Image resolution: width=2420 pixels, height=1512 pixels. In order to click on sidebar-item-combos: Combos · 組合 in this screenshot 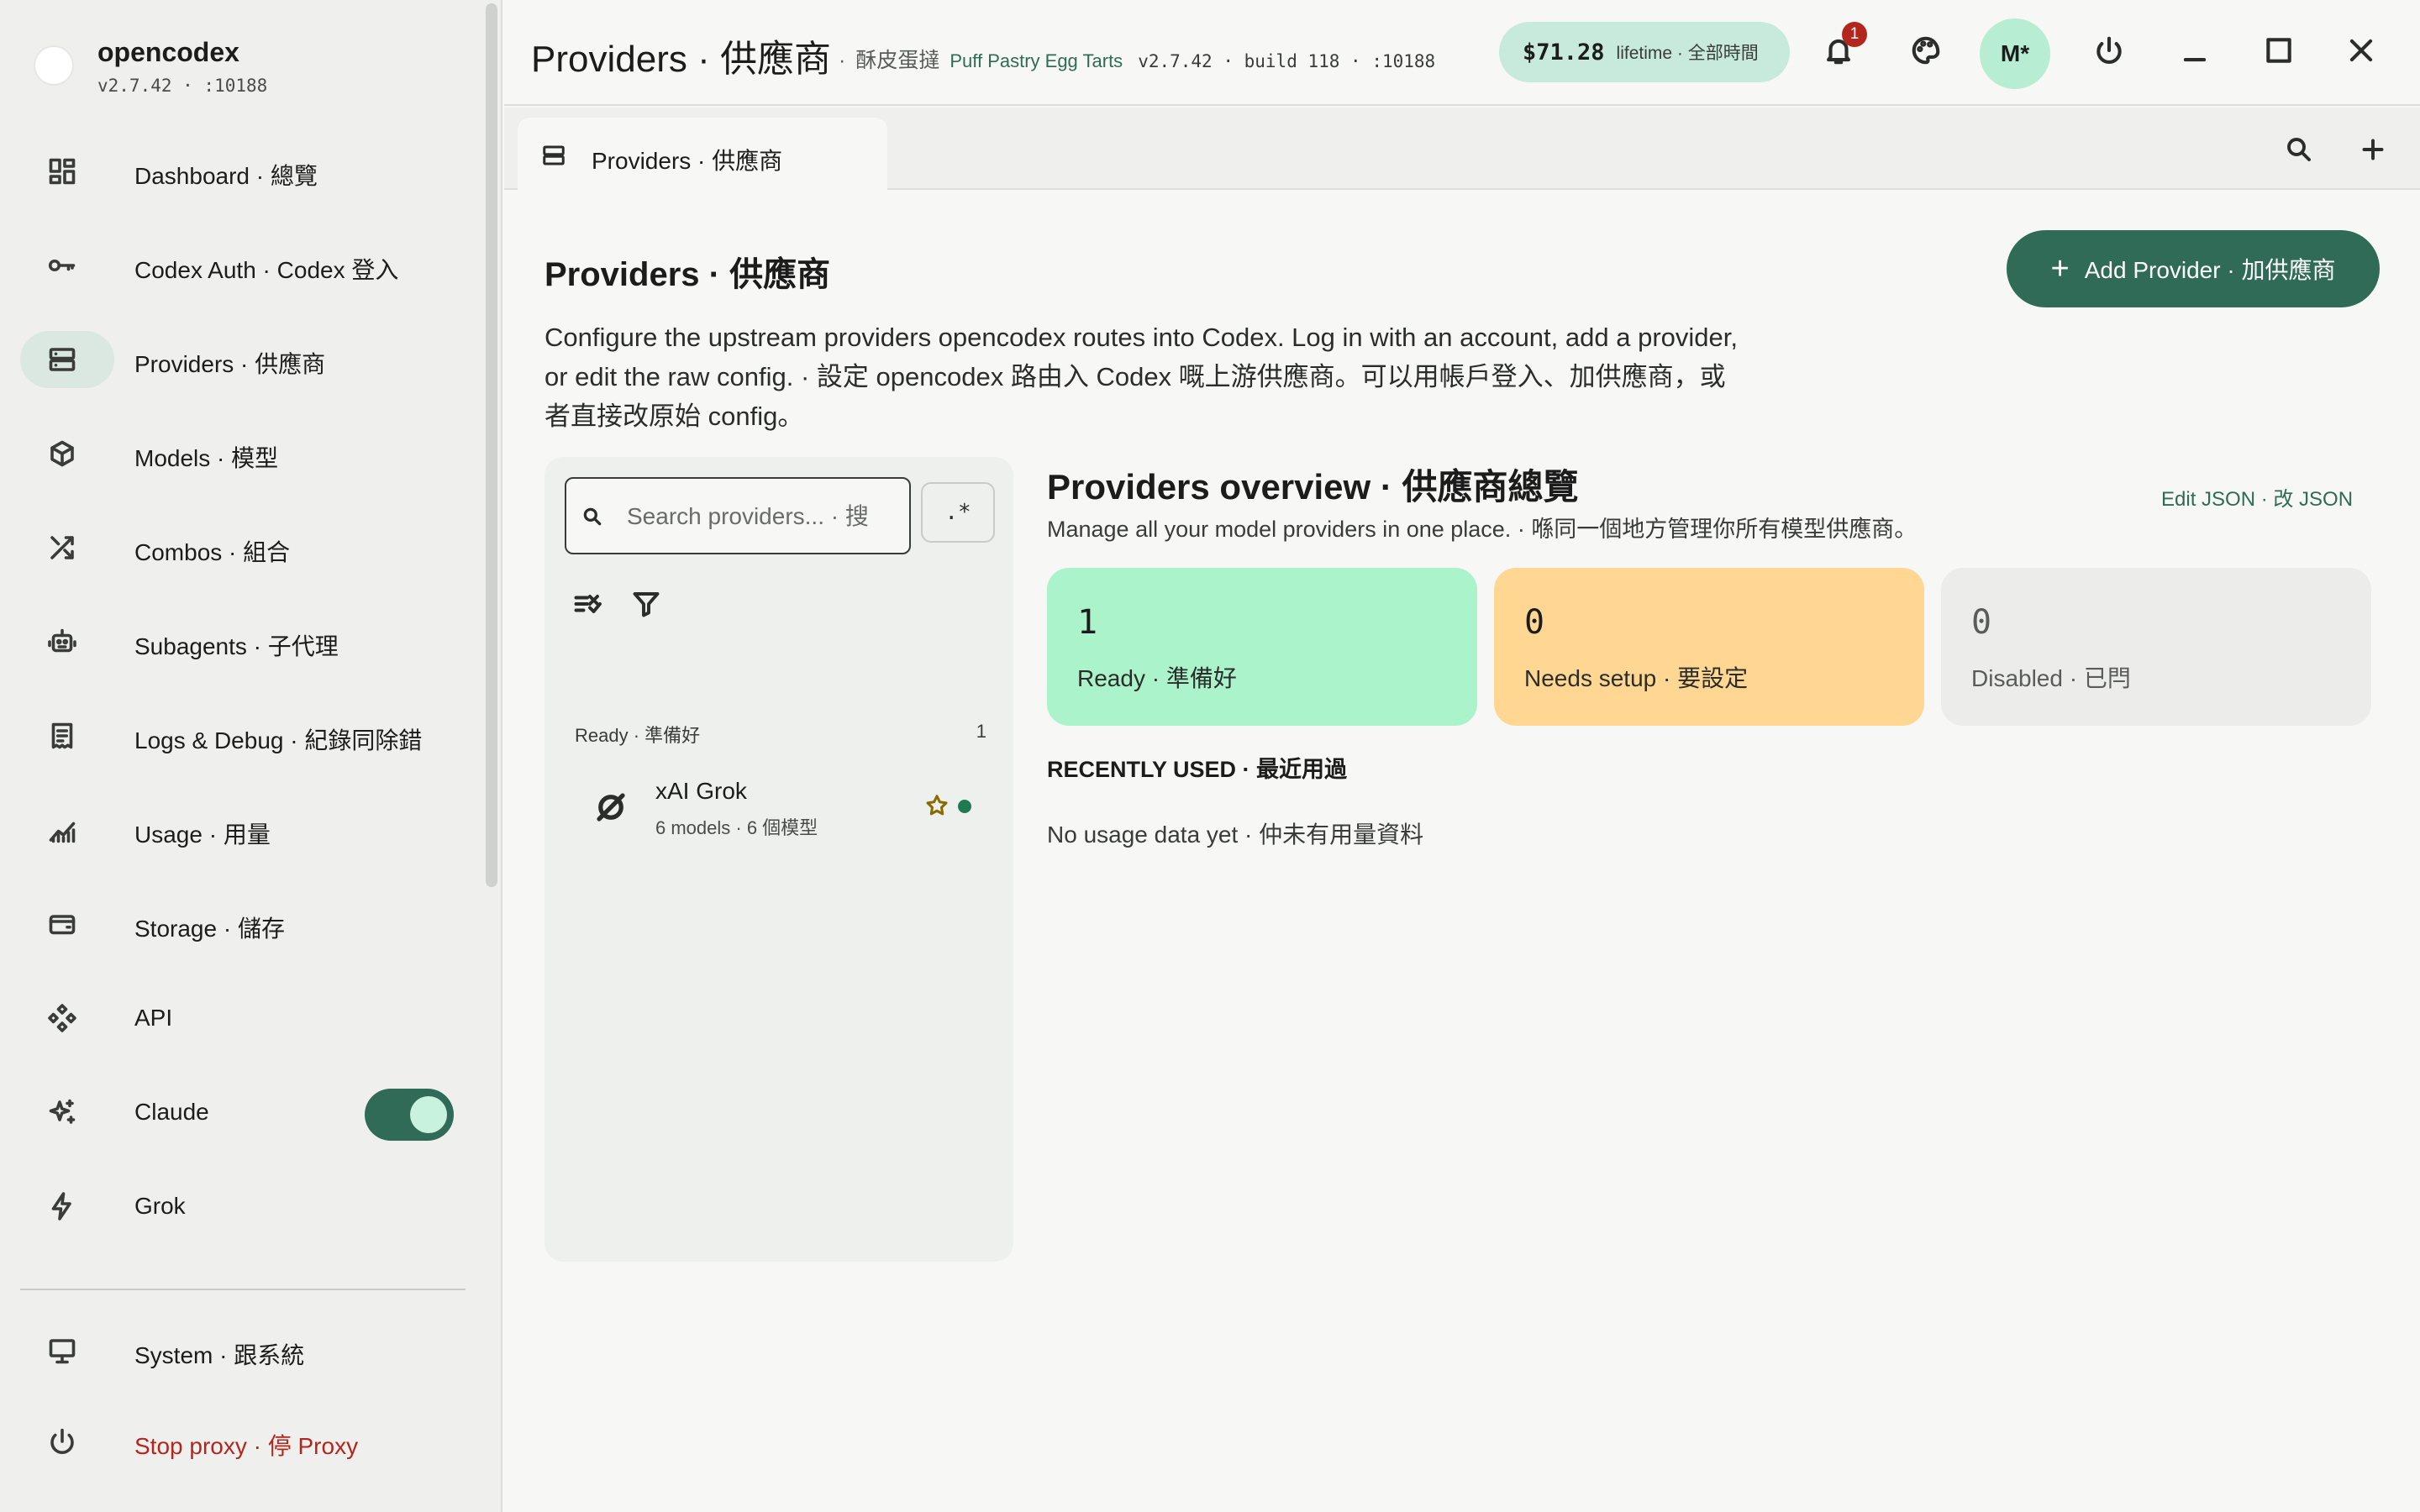, I will do `click(243, 547)`.